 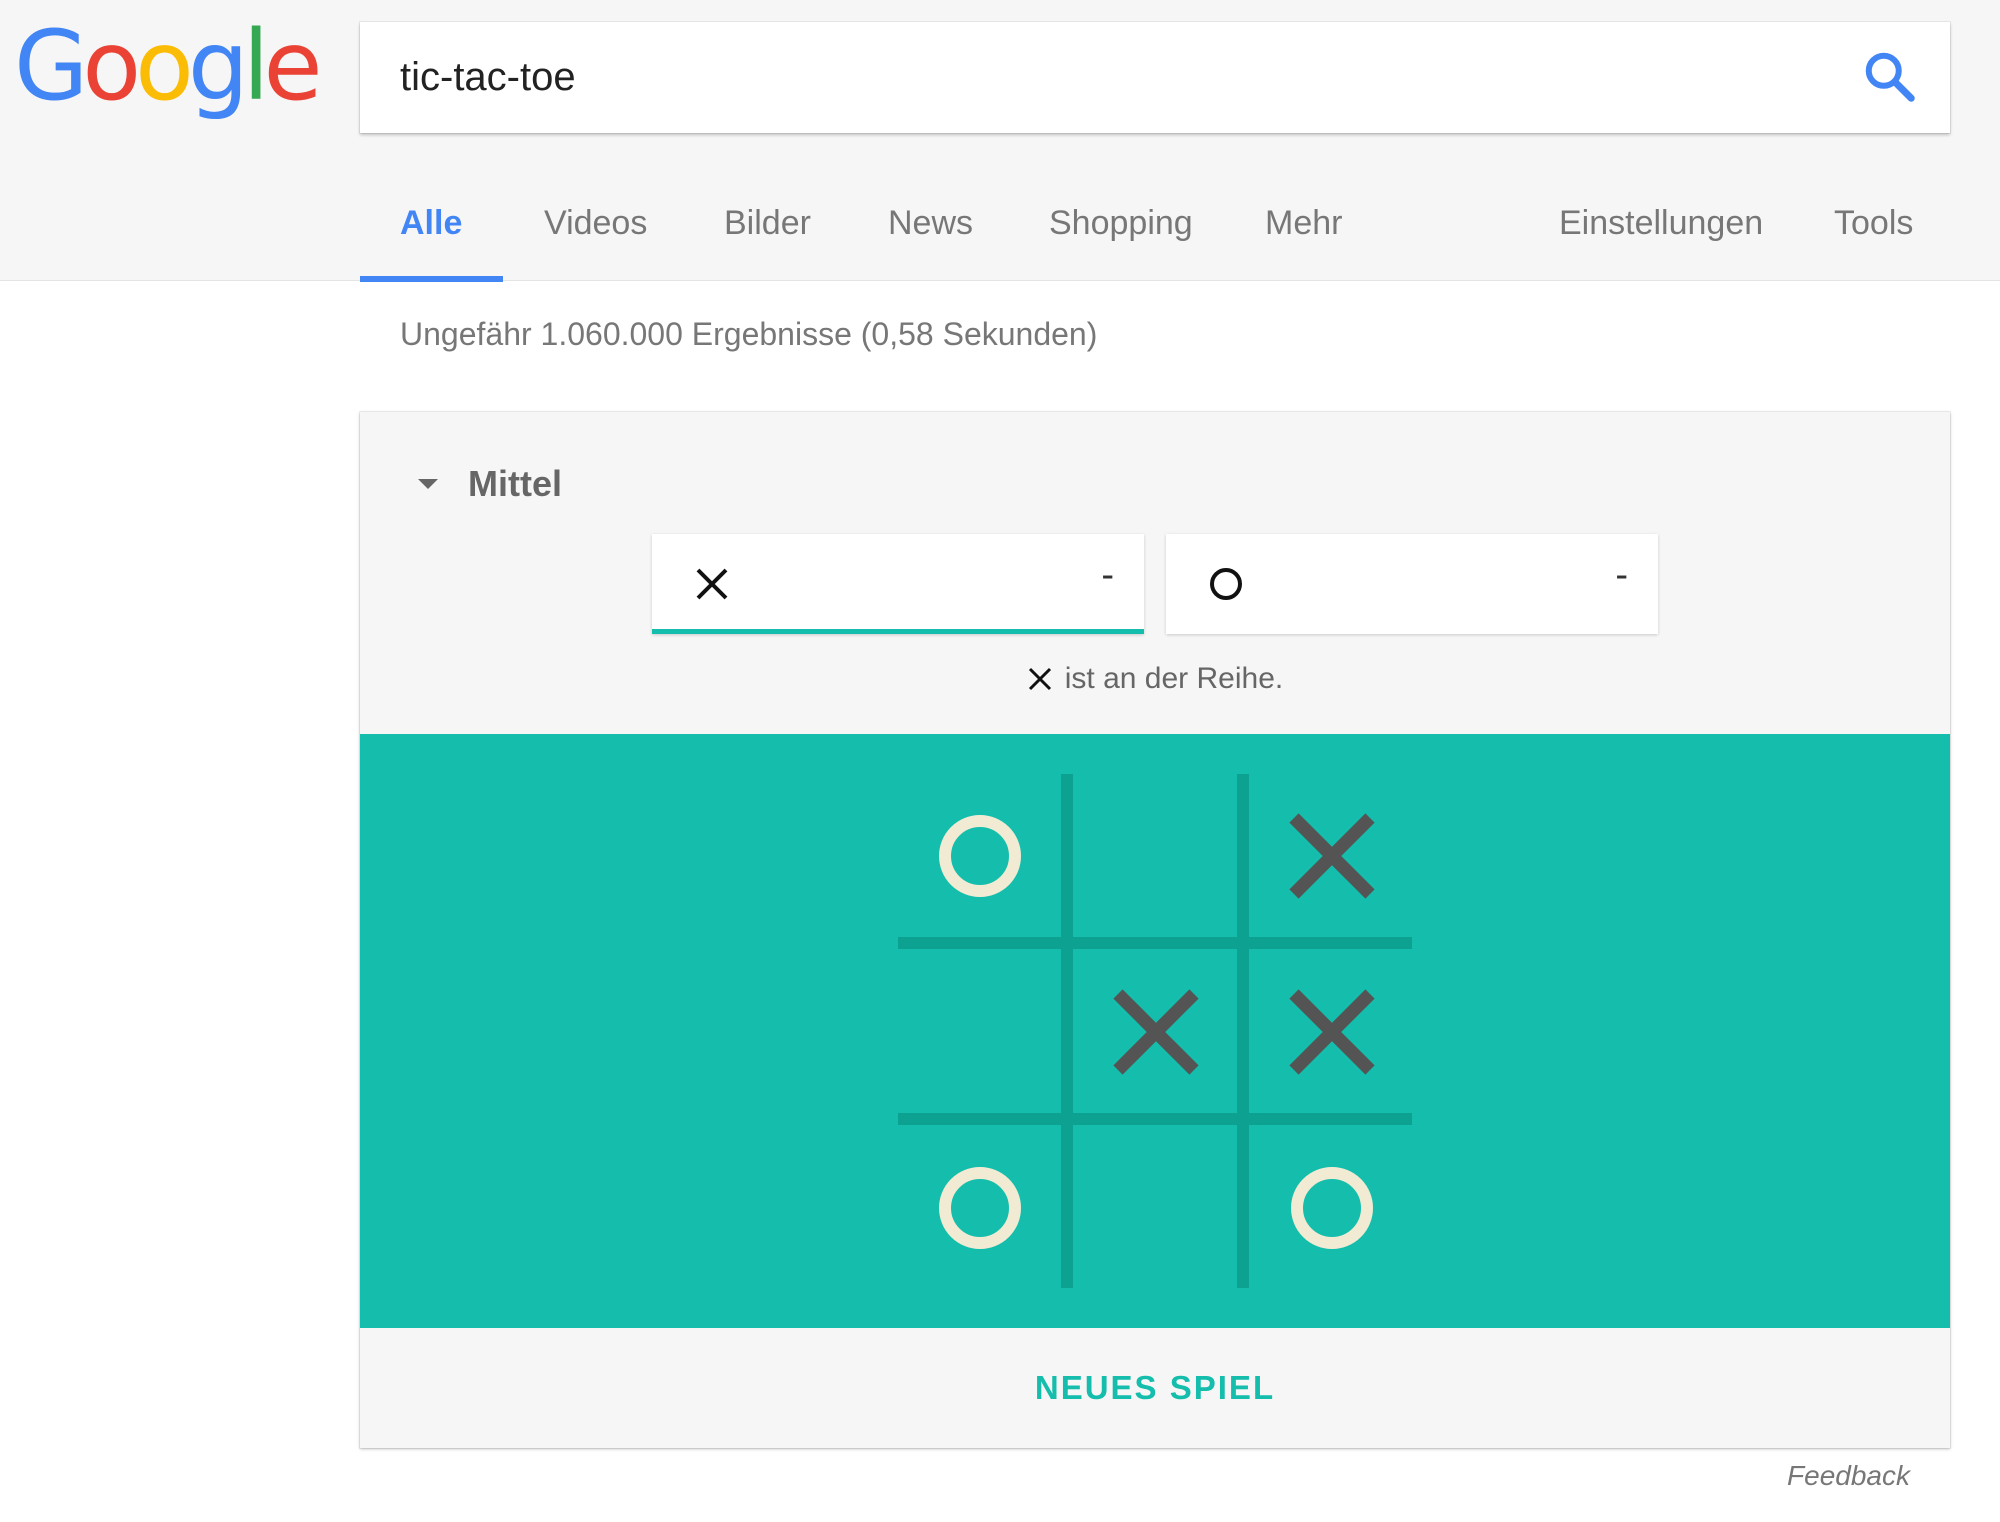 What do you see at coordinates (218, 66) in the screenshot?
I see `logo-letter-g2: g` at bounding box center [218, 66].